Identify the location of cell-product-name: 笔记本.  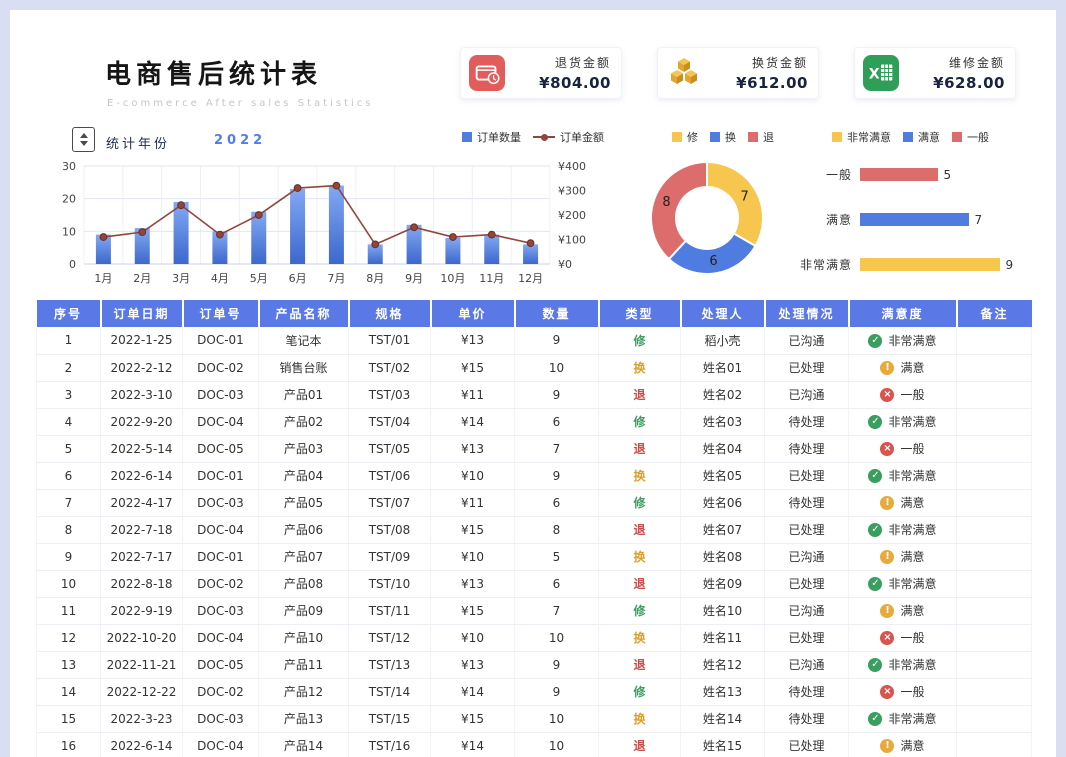
(303, 341).